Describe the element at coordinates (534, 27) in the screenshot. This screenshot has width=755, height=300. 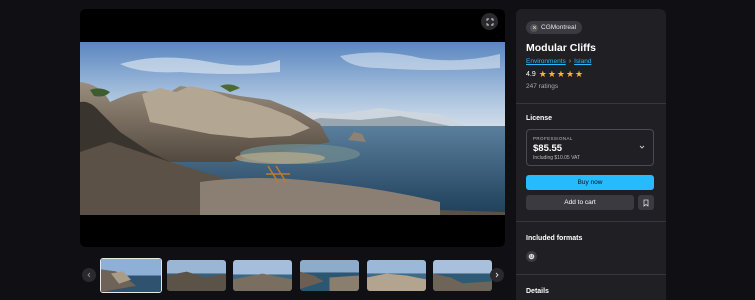
I see `publisher-icon` at that location.